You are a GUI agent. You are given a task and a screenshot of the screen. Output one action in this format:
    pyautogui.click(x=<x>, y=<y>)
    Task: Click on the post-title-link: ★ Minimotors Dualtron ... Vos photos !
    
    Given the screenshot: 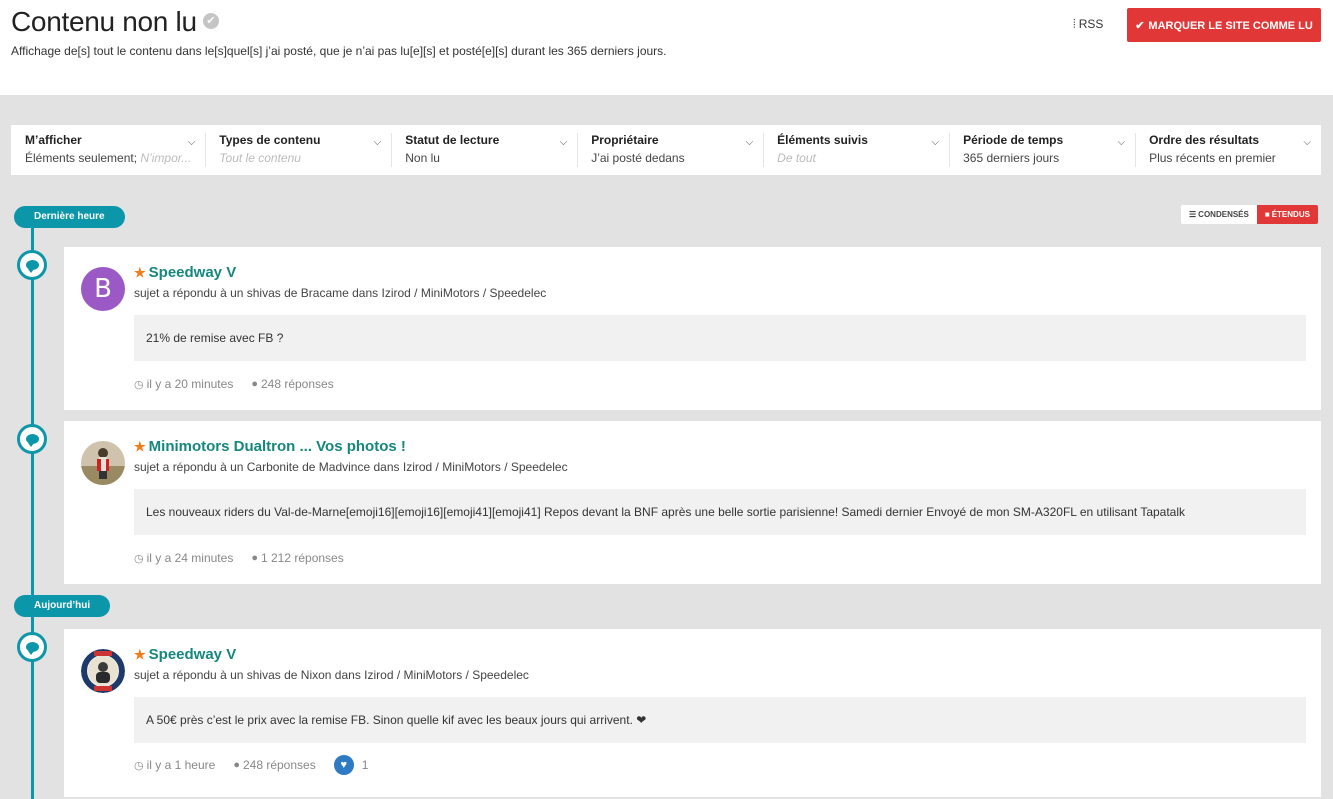 What is the action you would take?
    pyautogui.click(x=270, y=446)
    